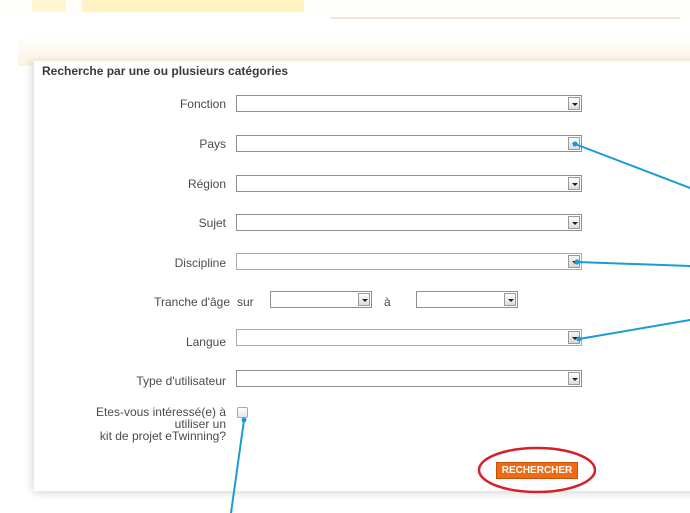 Image resolution: width=690 pixels, height=513 pixels. Describe the element at coordinates (181, 381) in the screenshot. I see `field-label-user-type: Type d'utilisateur` at that location.